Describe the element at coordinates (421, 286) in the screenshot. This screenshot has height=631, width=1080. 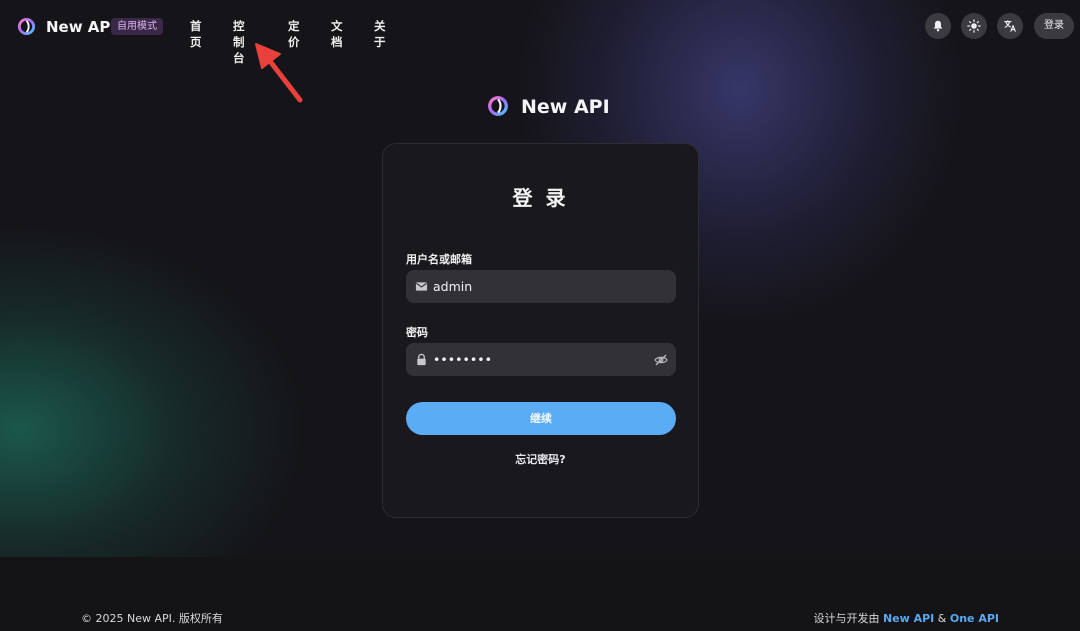
I see `mail-icon` at that location.